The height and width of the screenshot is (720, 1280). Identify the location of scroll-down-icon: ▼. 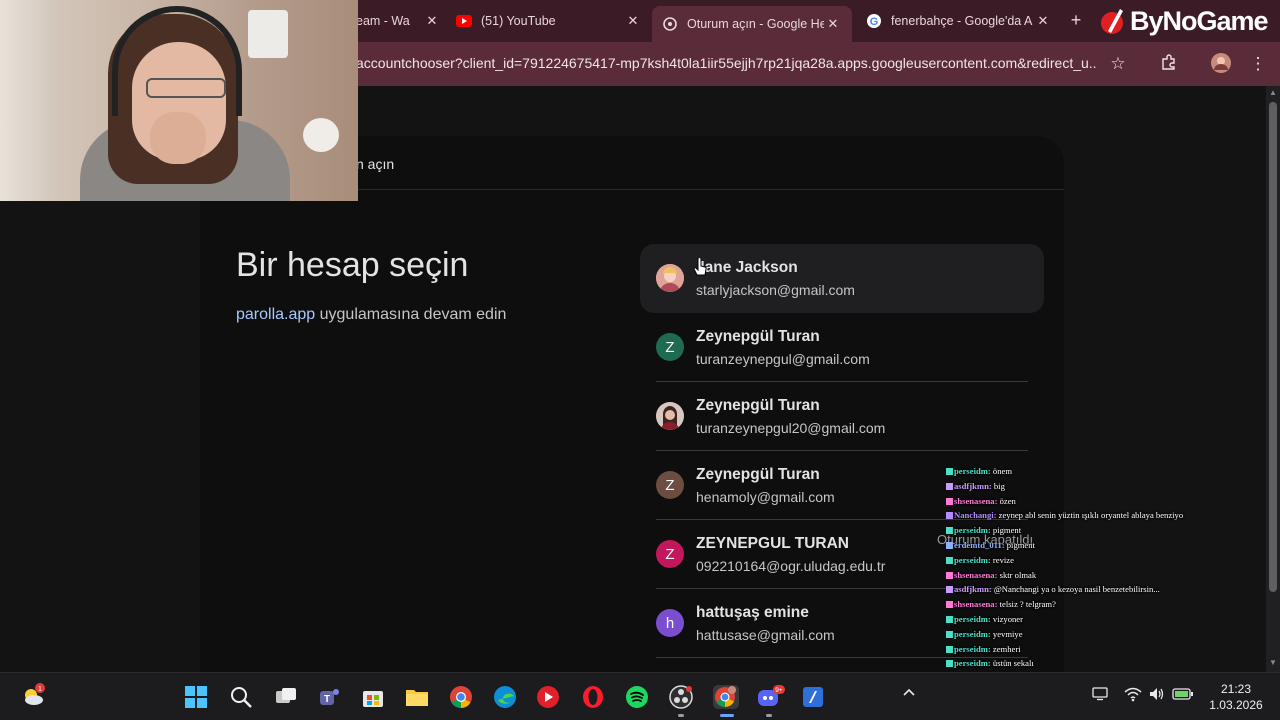
(1273, 662).